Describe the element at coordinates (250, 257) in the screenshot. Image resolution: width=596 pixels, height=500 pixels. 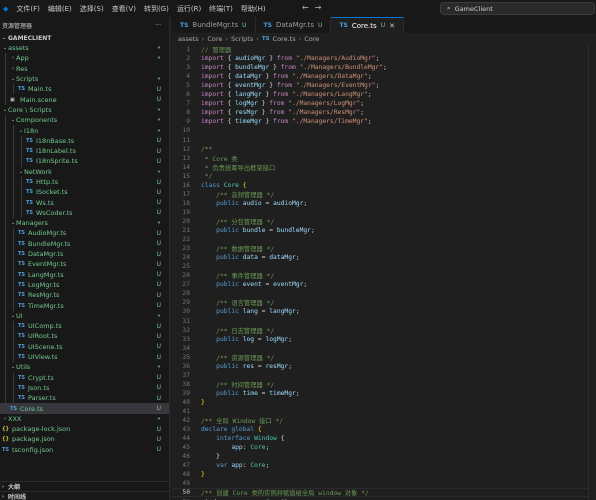
I see `code-text: public data = dataMgr;` at that location.